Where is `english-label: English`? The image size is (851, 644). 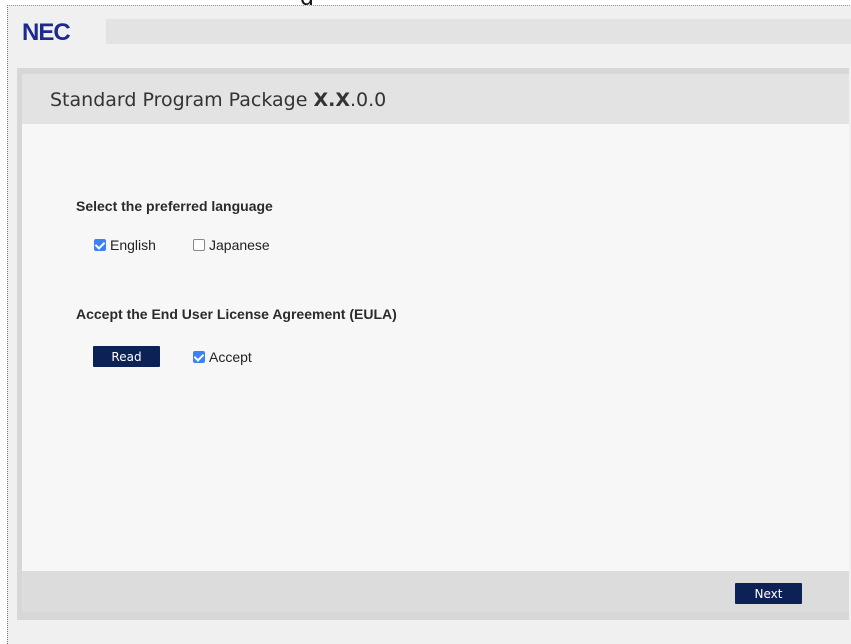
english-label: English is located at coordinates (133, 245).